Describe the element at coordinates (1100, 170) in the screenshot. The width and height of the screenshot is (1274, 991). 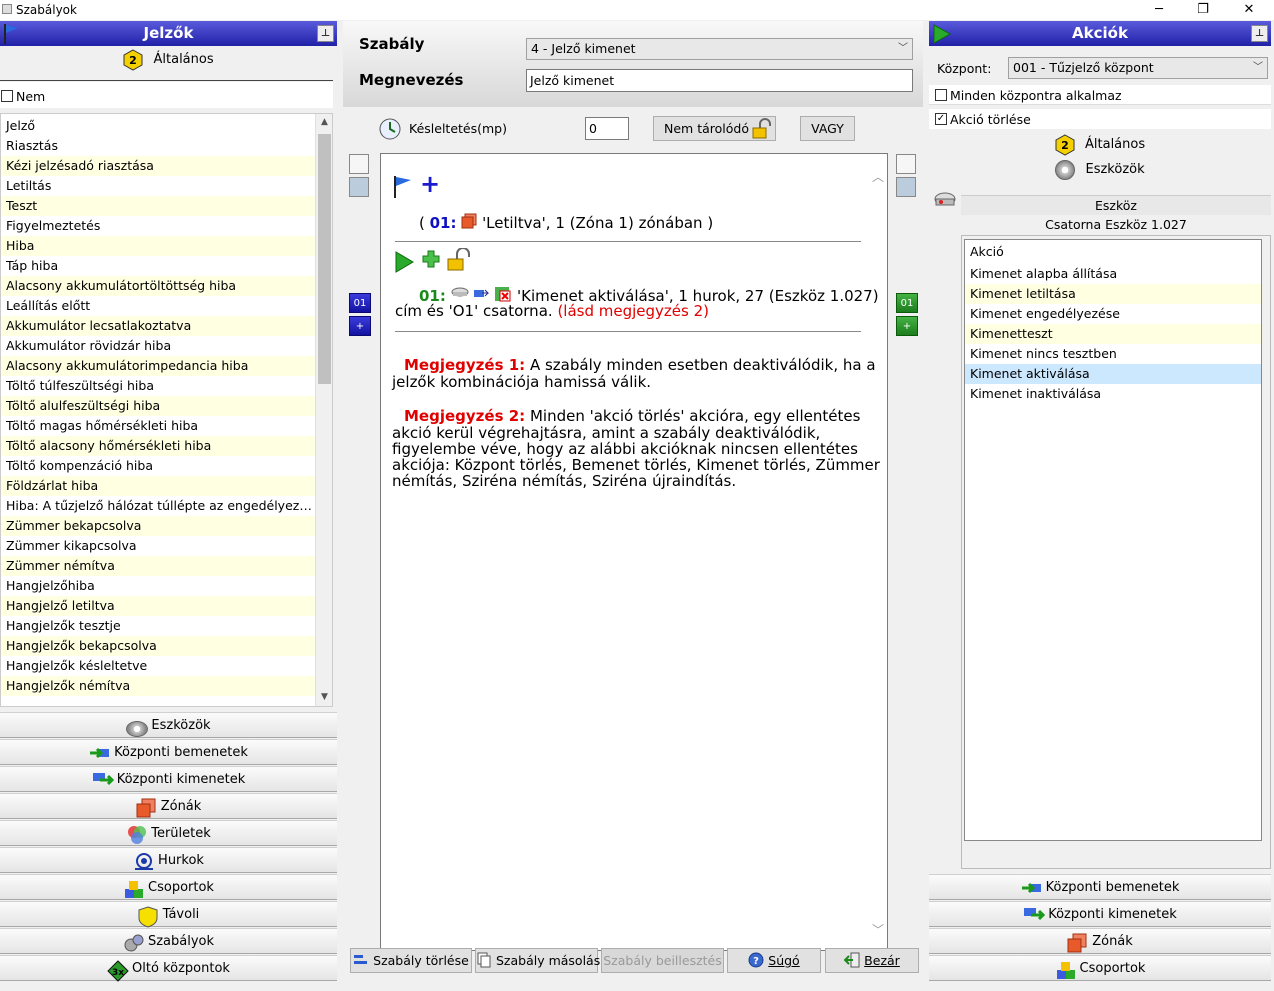
I see `devices-tab: Eszközök` at that location.